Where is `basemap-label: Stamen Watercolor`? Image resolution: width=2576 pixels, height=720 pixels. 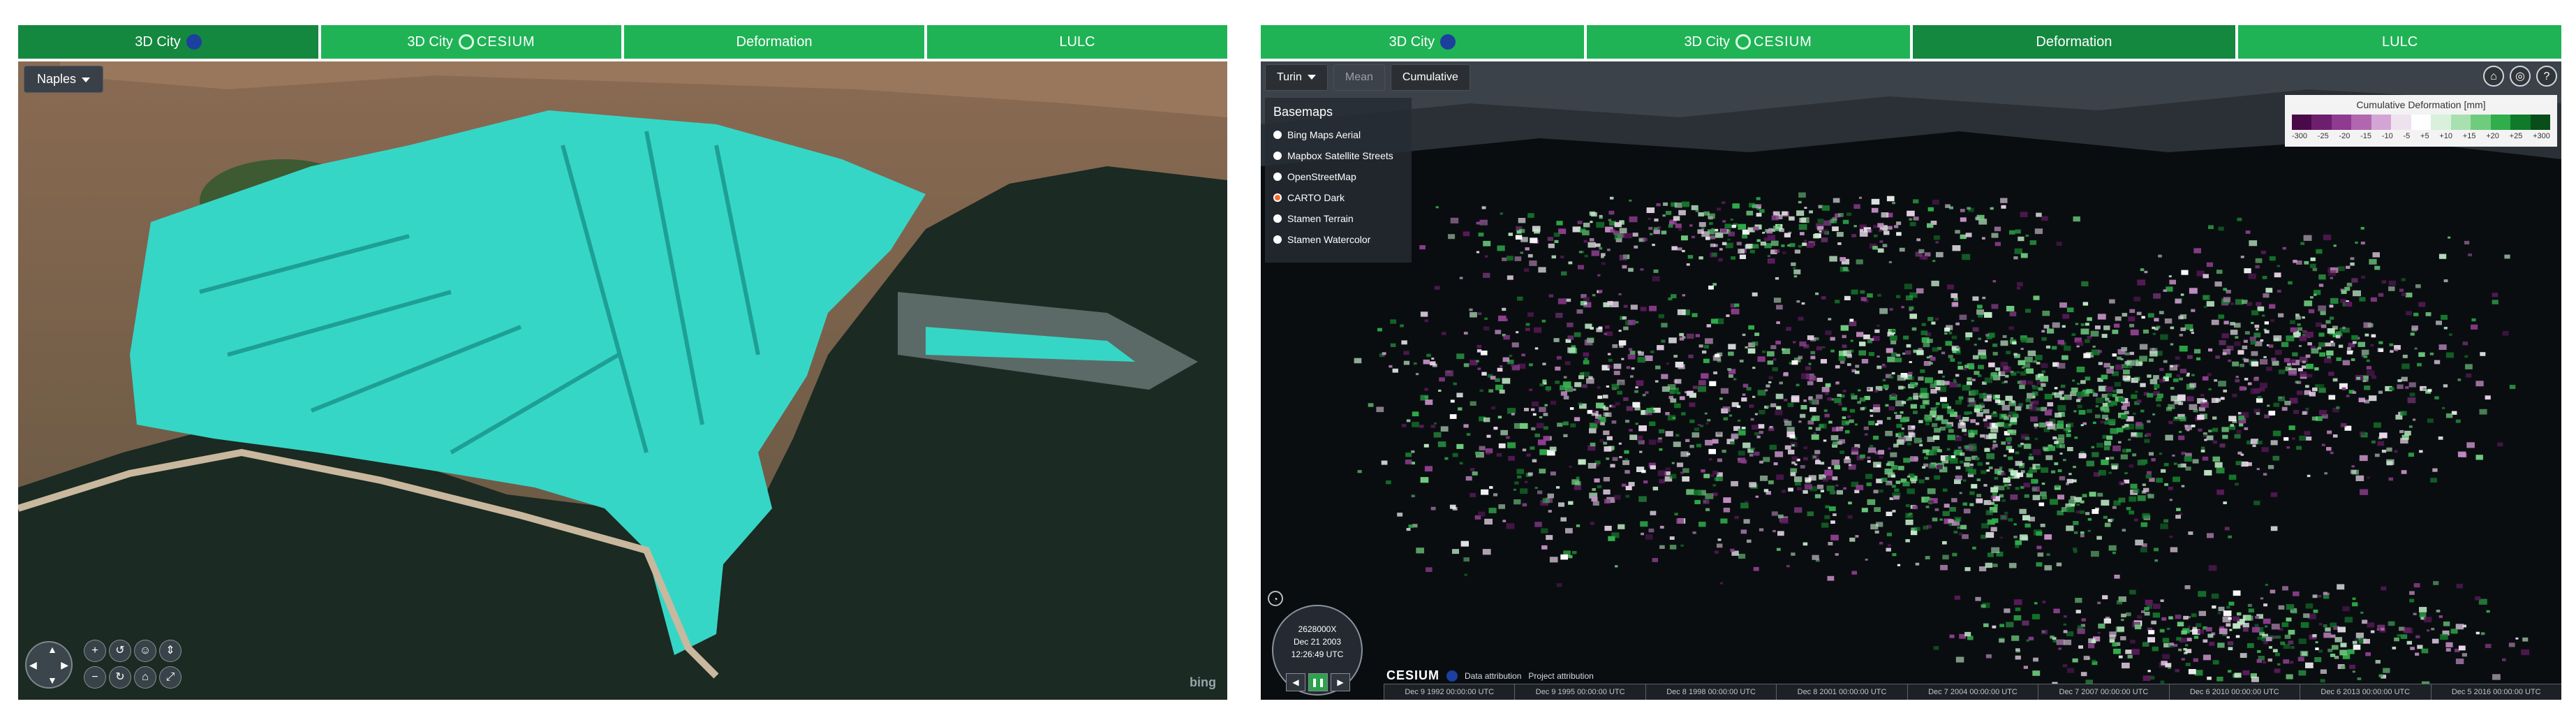 basemap-label: Stamen Watercolor is located at coordinates (1329, 239).